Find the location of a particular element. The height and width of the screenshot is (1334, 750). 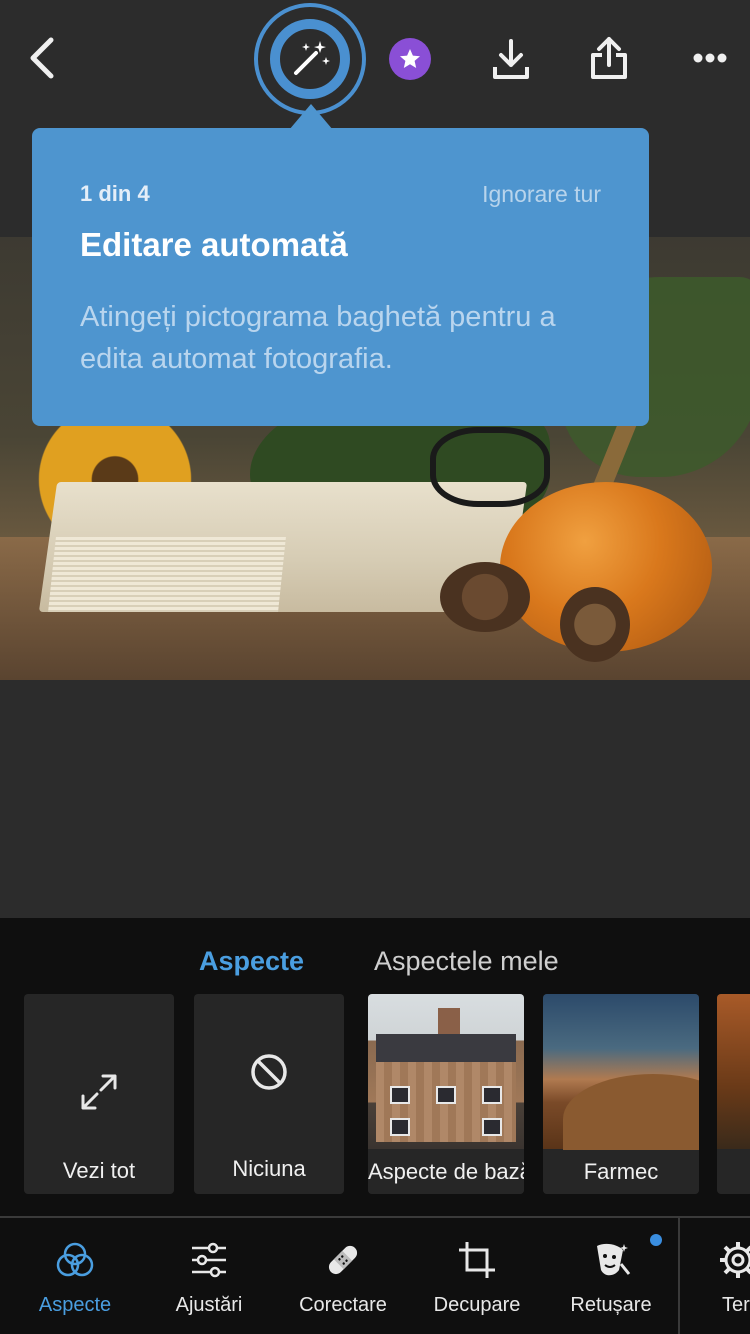

auto-edit-button is located at coordinates (310, 59).